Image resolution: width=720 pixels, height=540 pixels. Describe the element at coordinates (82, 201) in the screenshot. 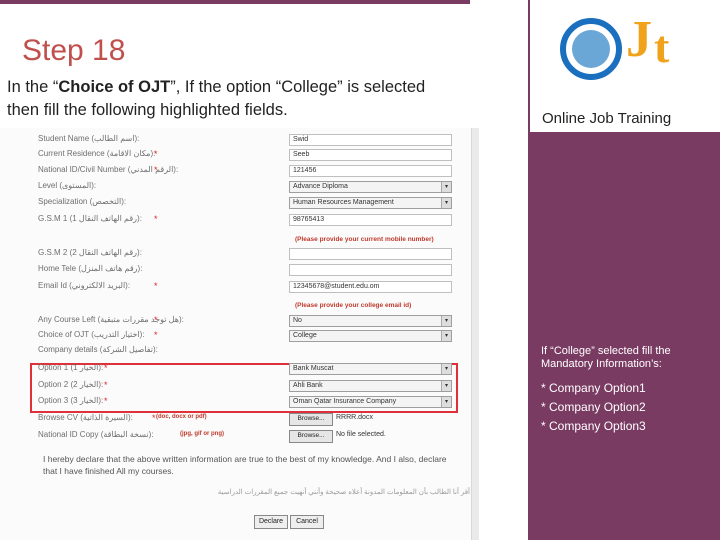

I see `form-field-label: Specialization (التخصص):` at that location.